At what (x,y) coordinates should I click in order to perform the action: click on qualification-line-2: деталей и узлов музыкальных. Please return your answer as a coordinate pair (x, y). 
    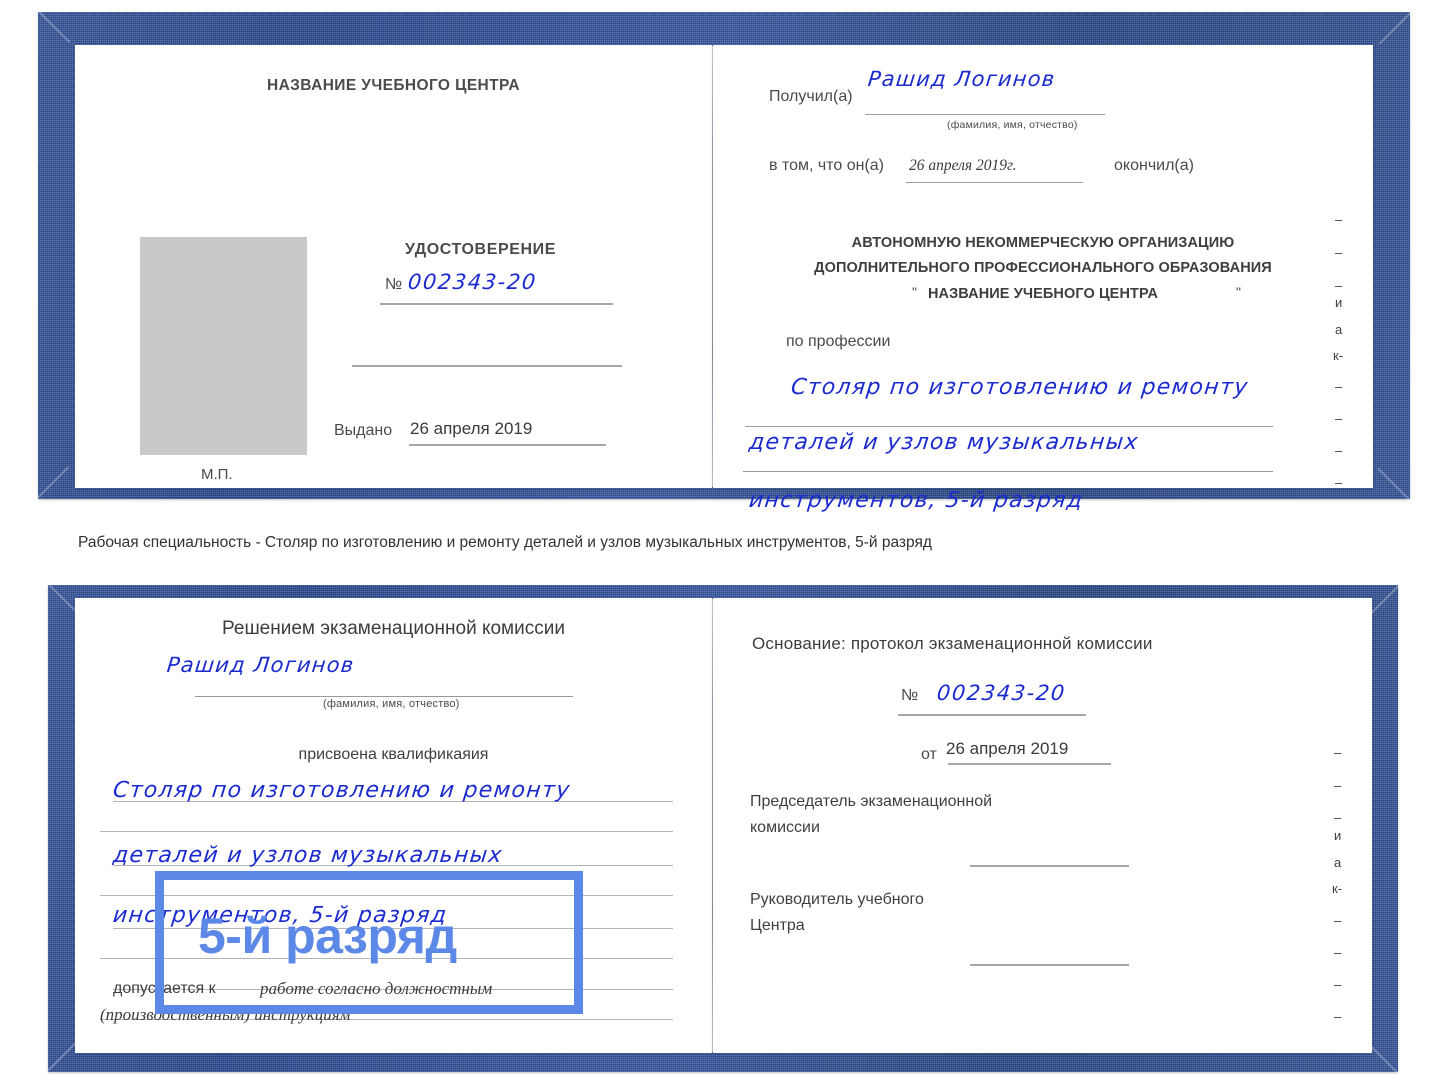
    Looking at the image, I should click on (308, 855).